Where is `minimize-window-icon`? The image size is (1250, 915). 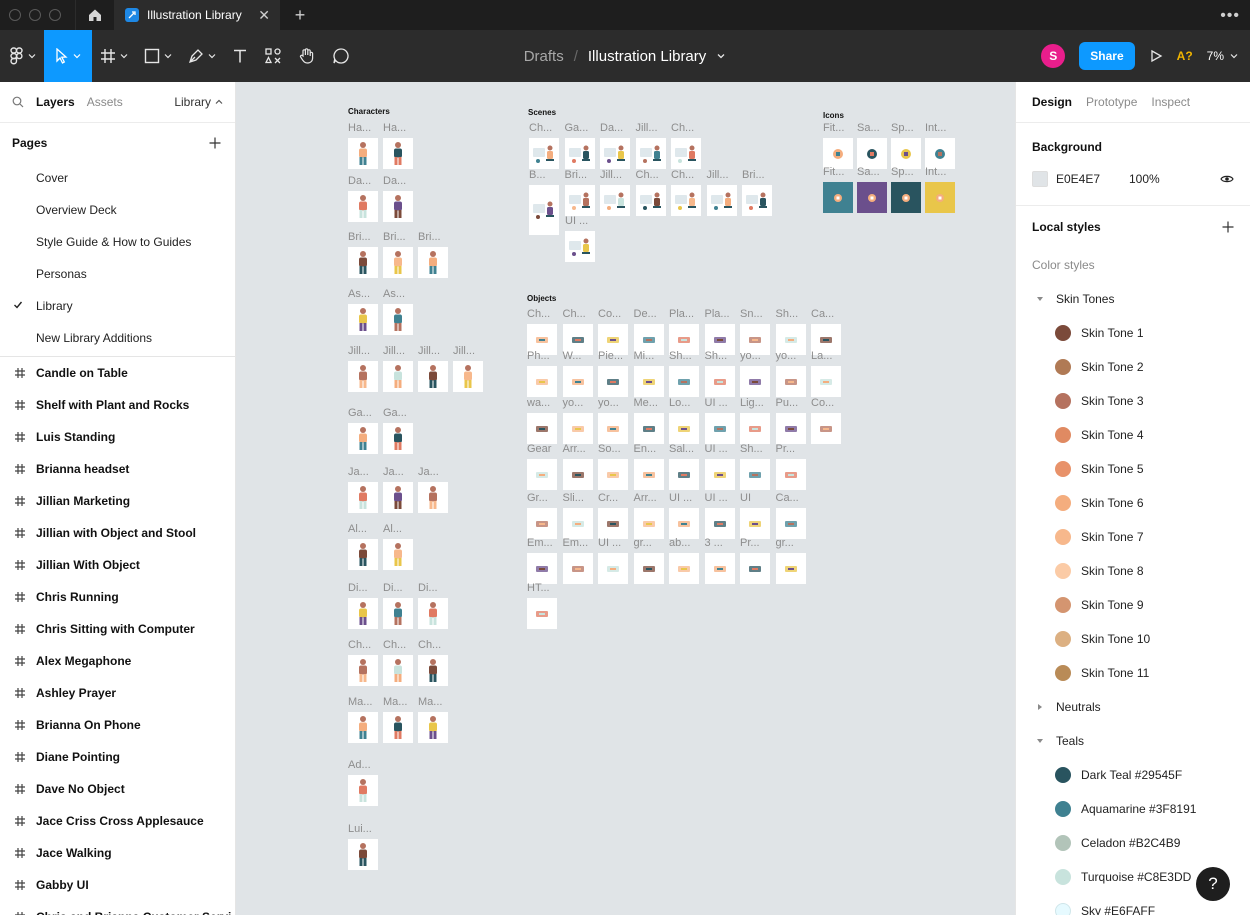
minimize-window-icon is located at coordinates (35, 15).